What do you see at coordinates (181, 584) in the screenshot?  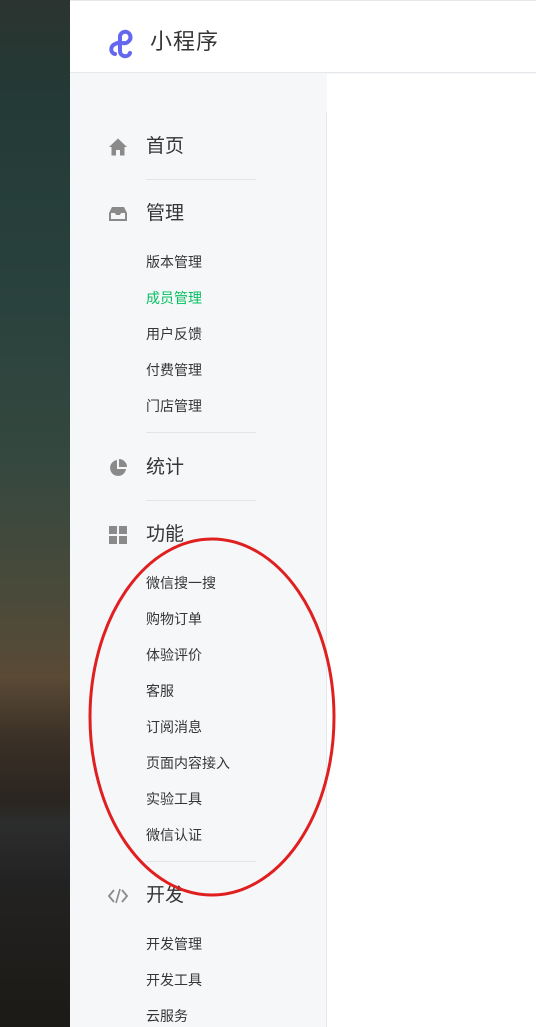 I see `sidebar-item-wechat-search: 微信搜一搜` at bounding box center [181, 584].